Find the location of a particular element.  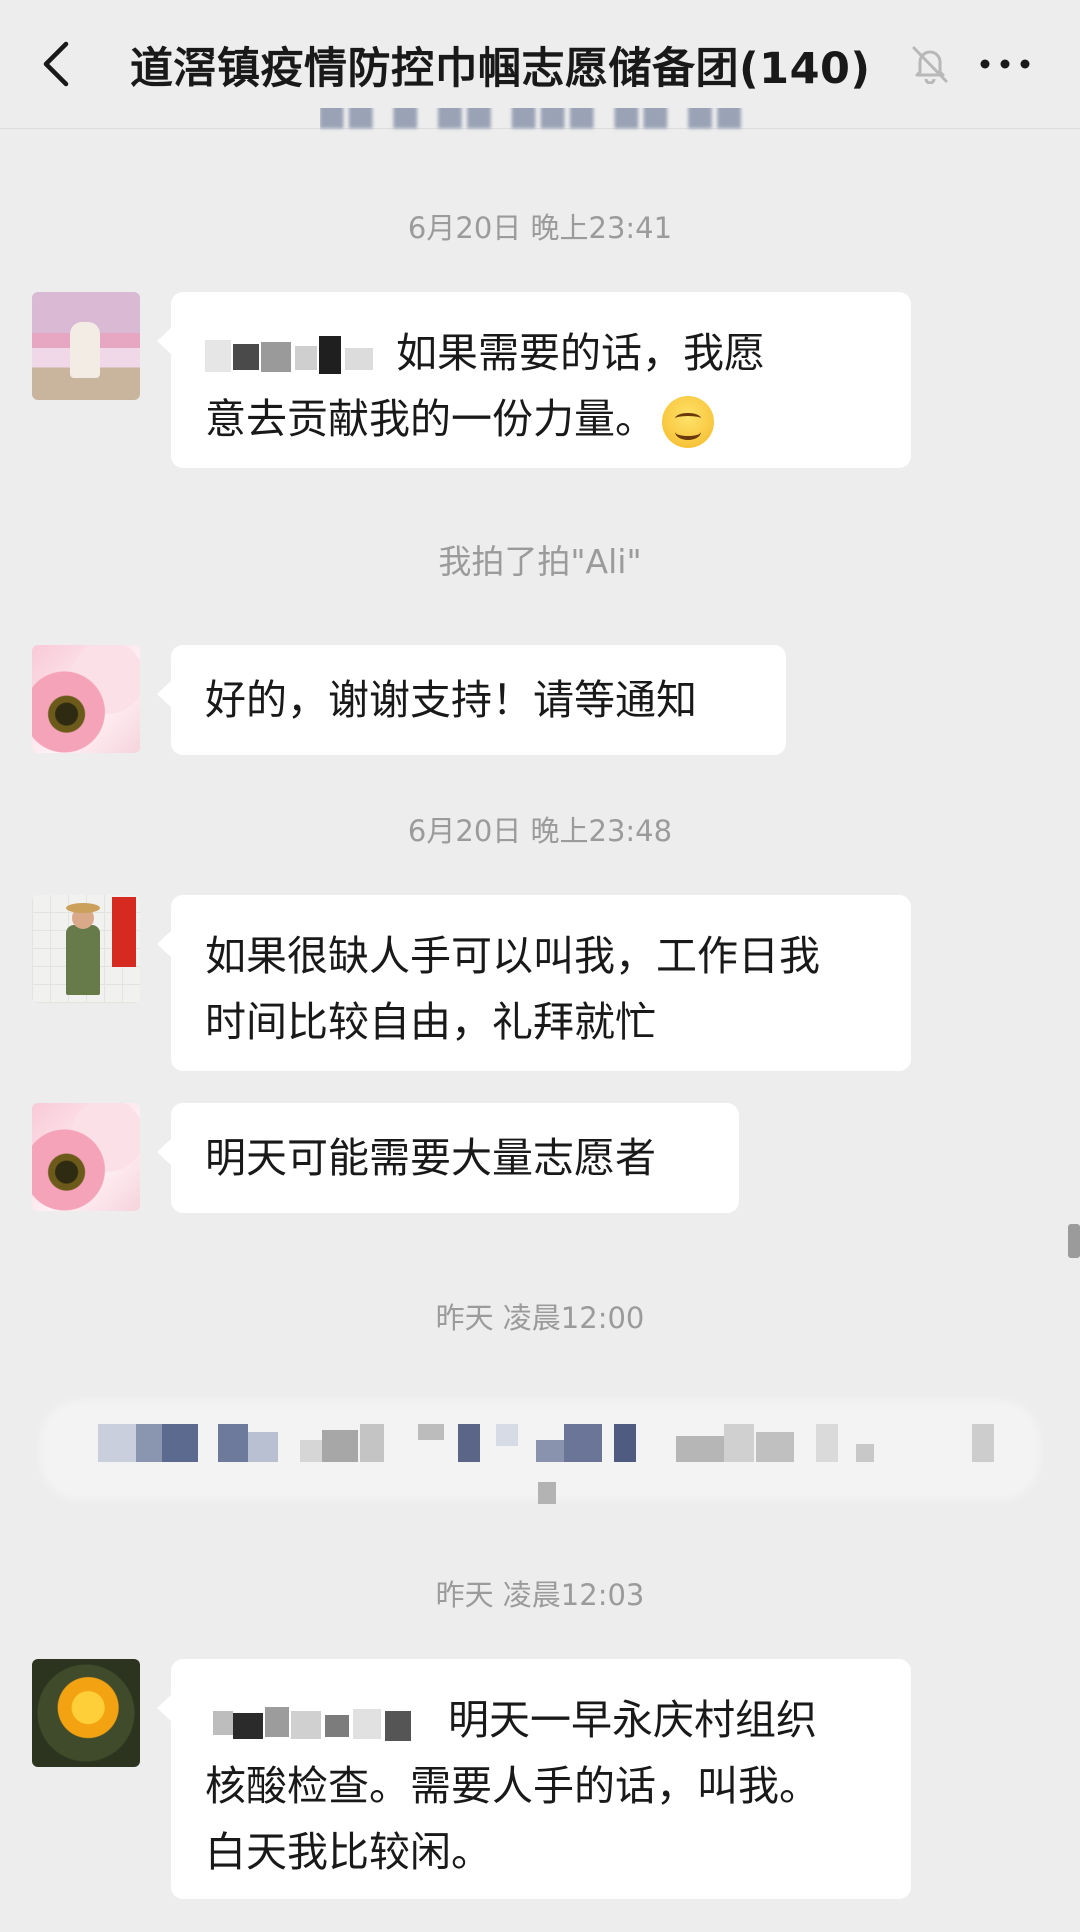

message-text: 意去贡献我的一份力量。 is located at coordinates (430, 419).